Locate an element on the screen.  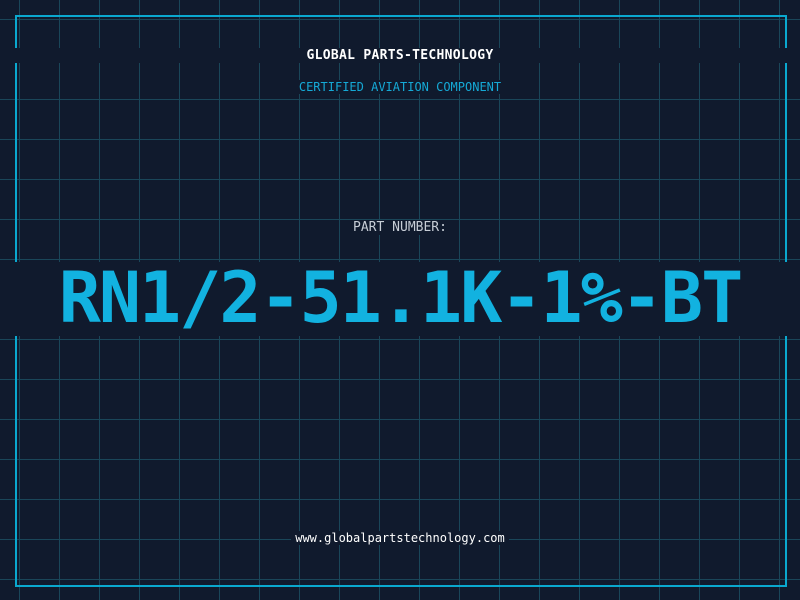
company-name: GLOBAL PARTS-TECHNOLOGY is located at coordinates (400, 55).